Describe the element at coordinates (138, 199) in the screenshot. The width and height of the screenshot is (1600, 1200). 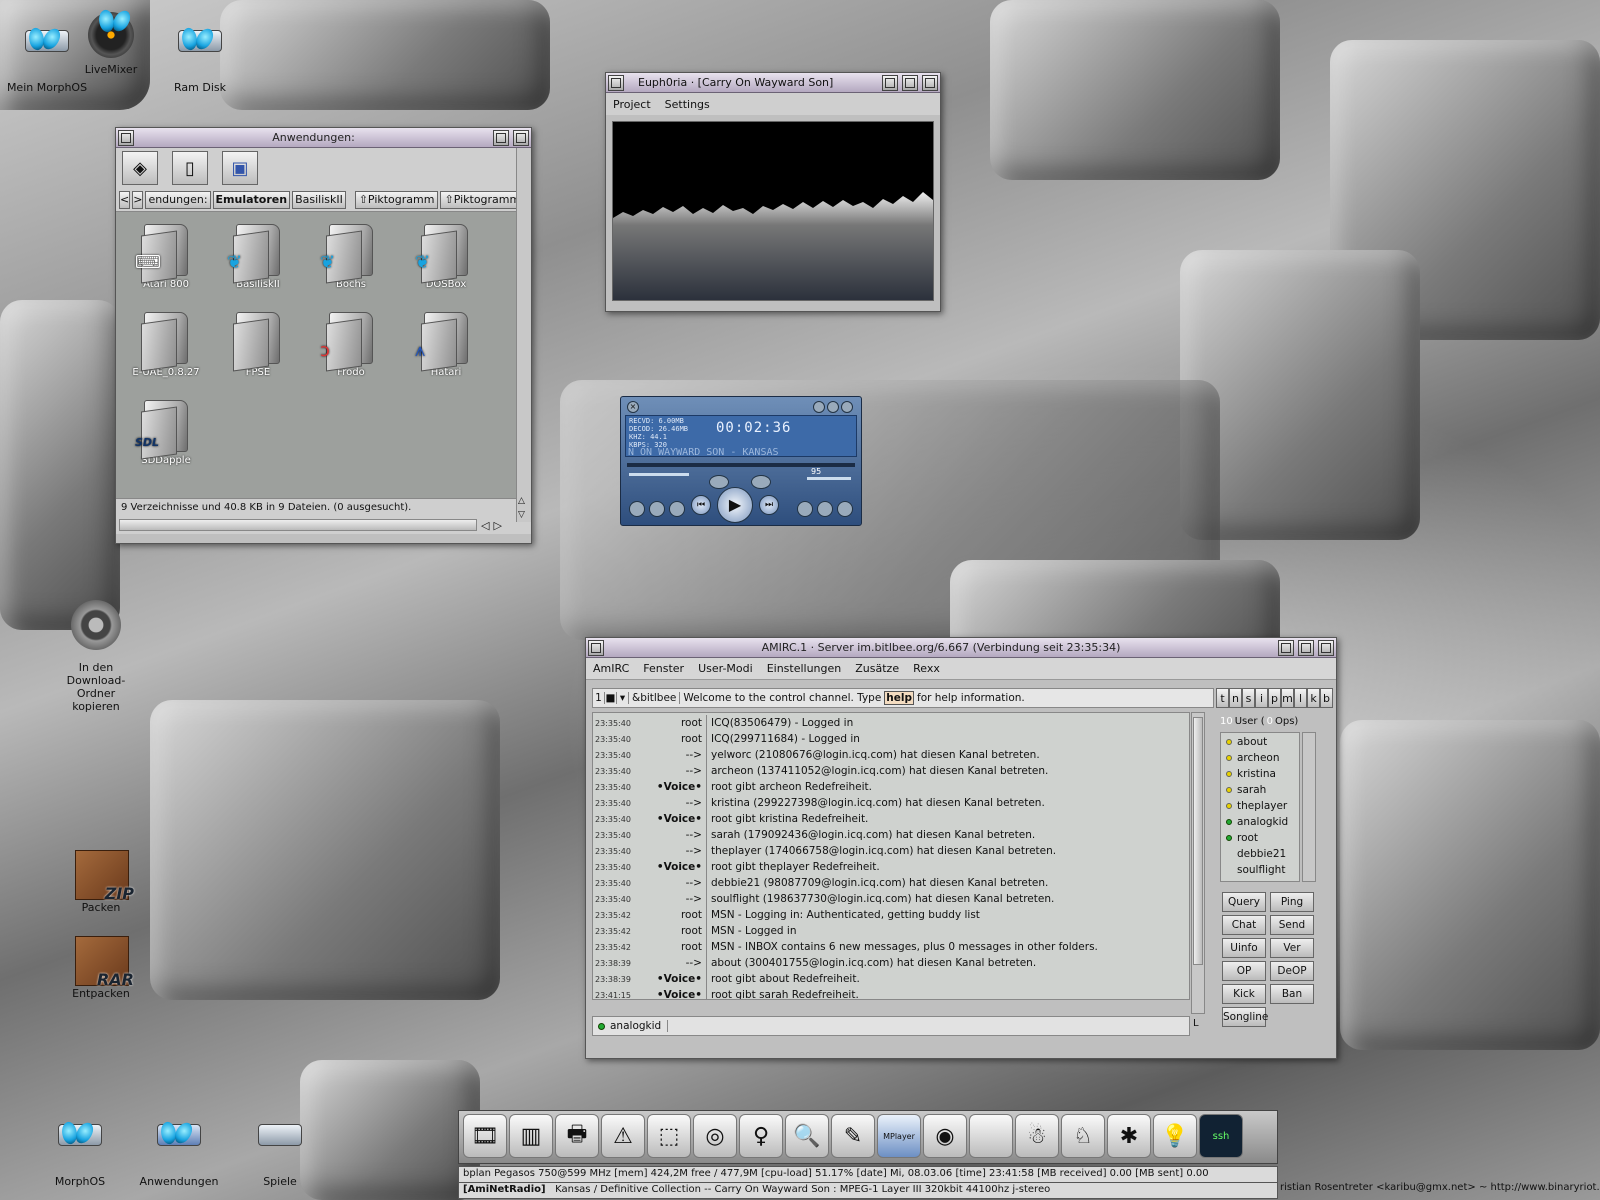
I see `forward-button: >` at that location.